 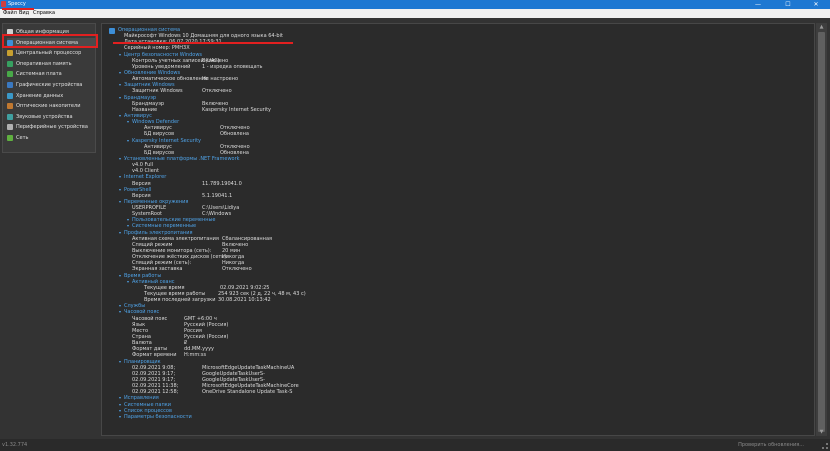 What do you see at coordinates (164, 287) in the screenshot?
I see `property-label: Текущее время` at bounding box center [164, 287].